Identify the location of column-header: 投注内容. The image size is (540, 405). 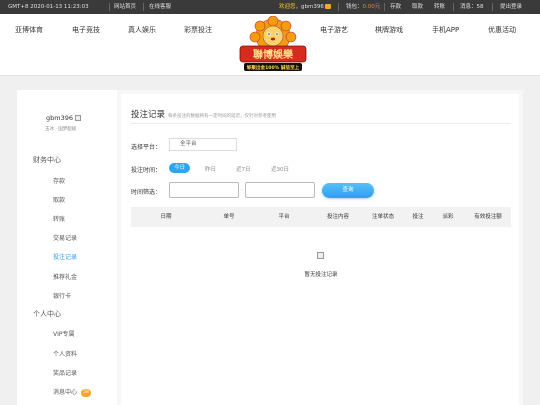
(338, 217).